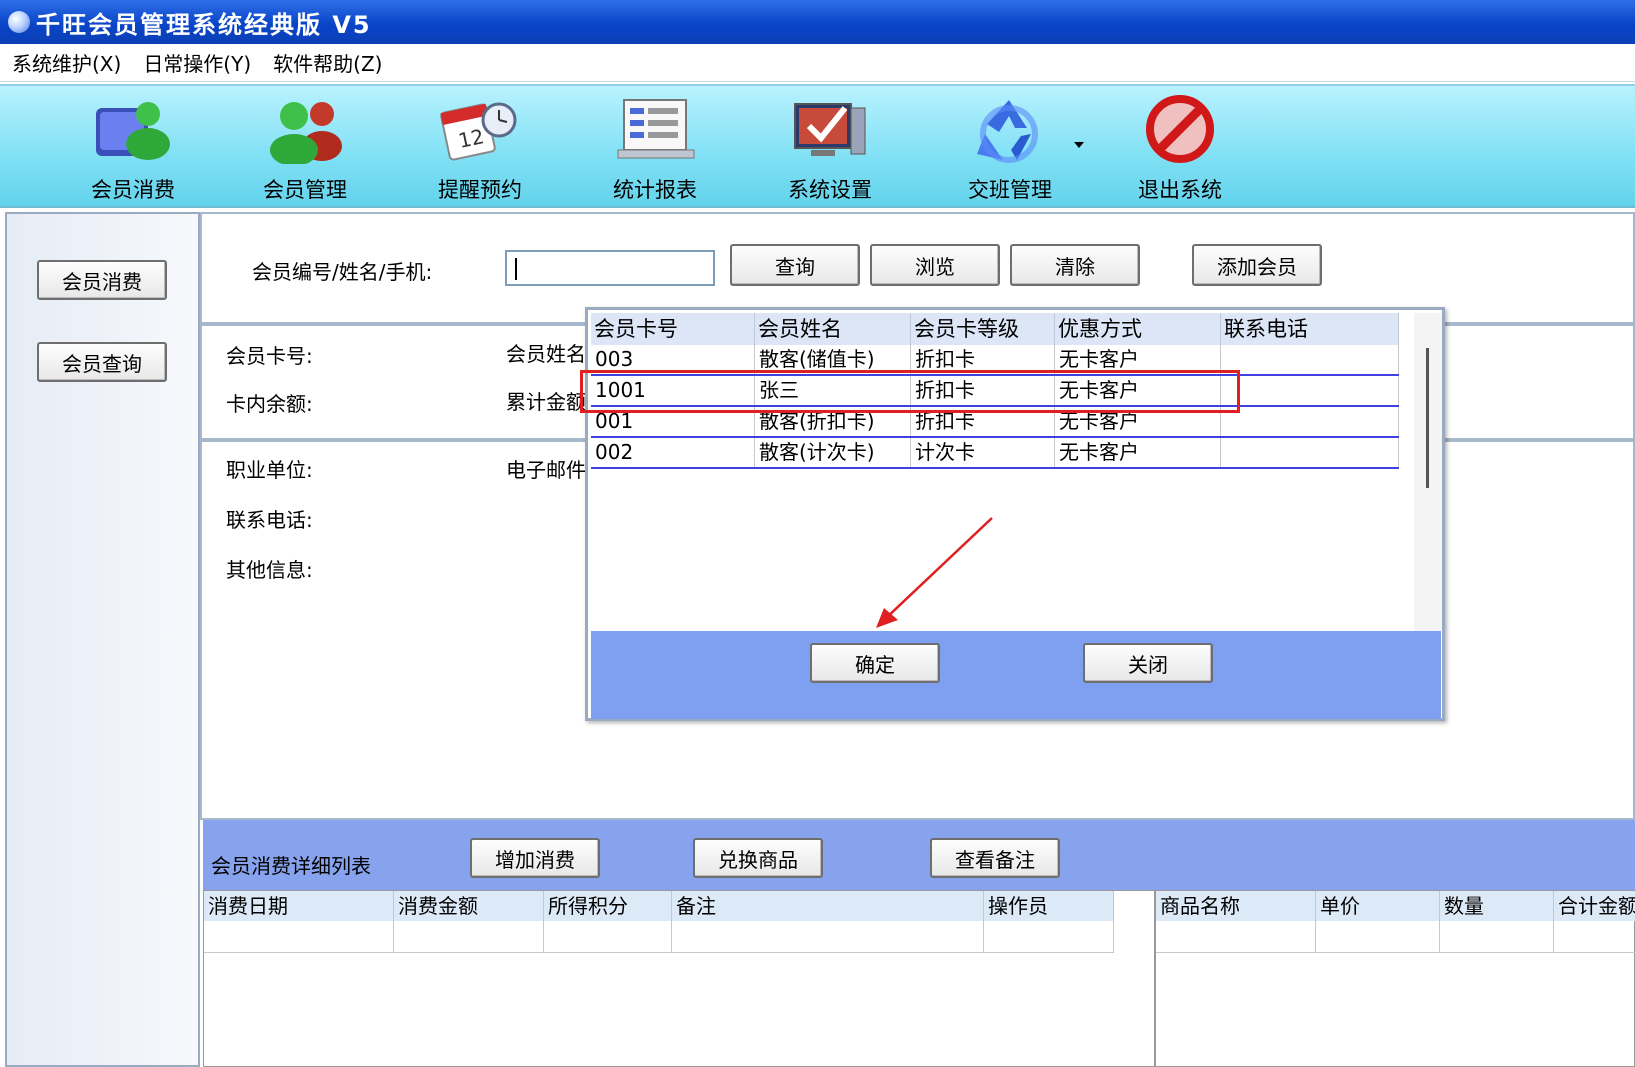 Image resolution: width=1635 pixels, height=1067 pixels. I want to click on ok-button: 确定, so click(875, 663).